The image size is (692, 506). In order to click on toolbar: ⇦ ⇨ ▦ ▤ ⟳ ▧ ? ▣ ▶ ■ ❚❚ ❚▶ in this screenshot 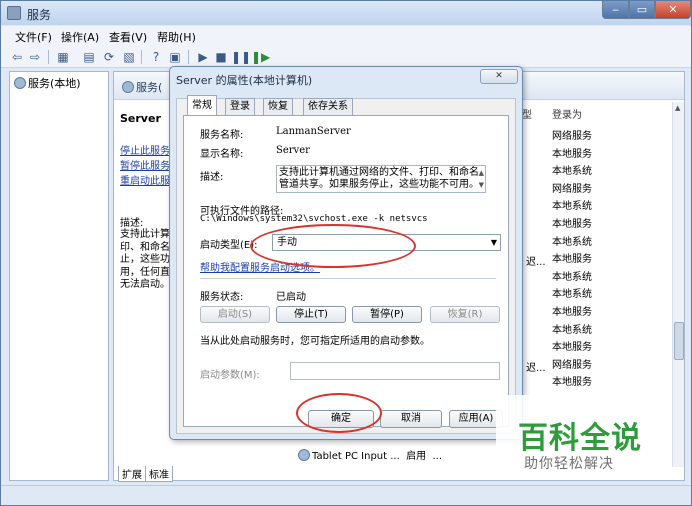, I will do `click(346, 57)`.